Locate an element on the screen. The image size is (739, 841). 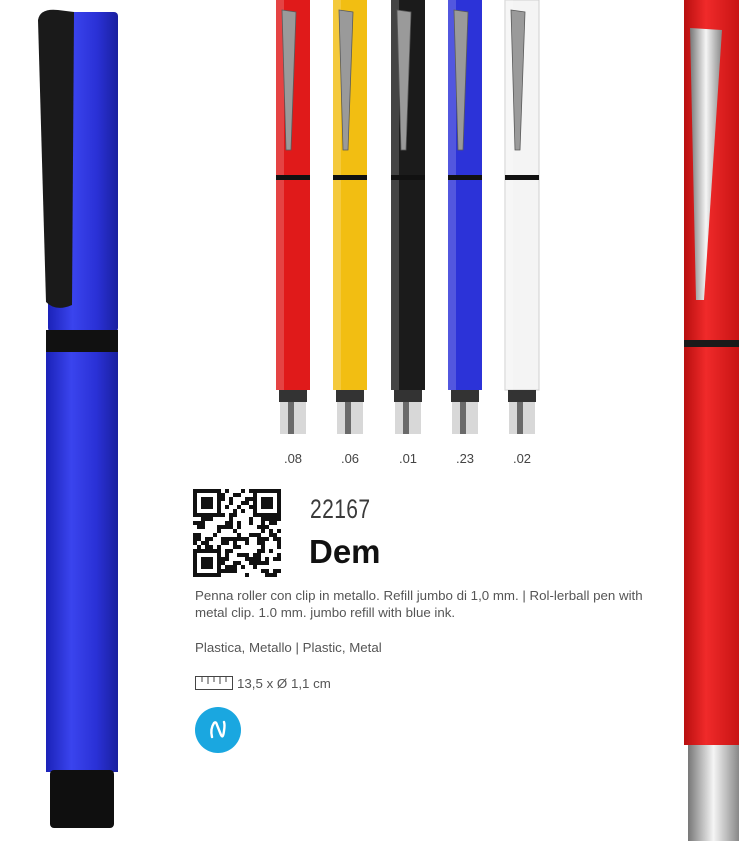
product-size: 13,5 x Ø 1,1 cm is located at coordinates (284, 683).